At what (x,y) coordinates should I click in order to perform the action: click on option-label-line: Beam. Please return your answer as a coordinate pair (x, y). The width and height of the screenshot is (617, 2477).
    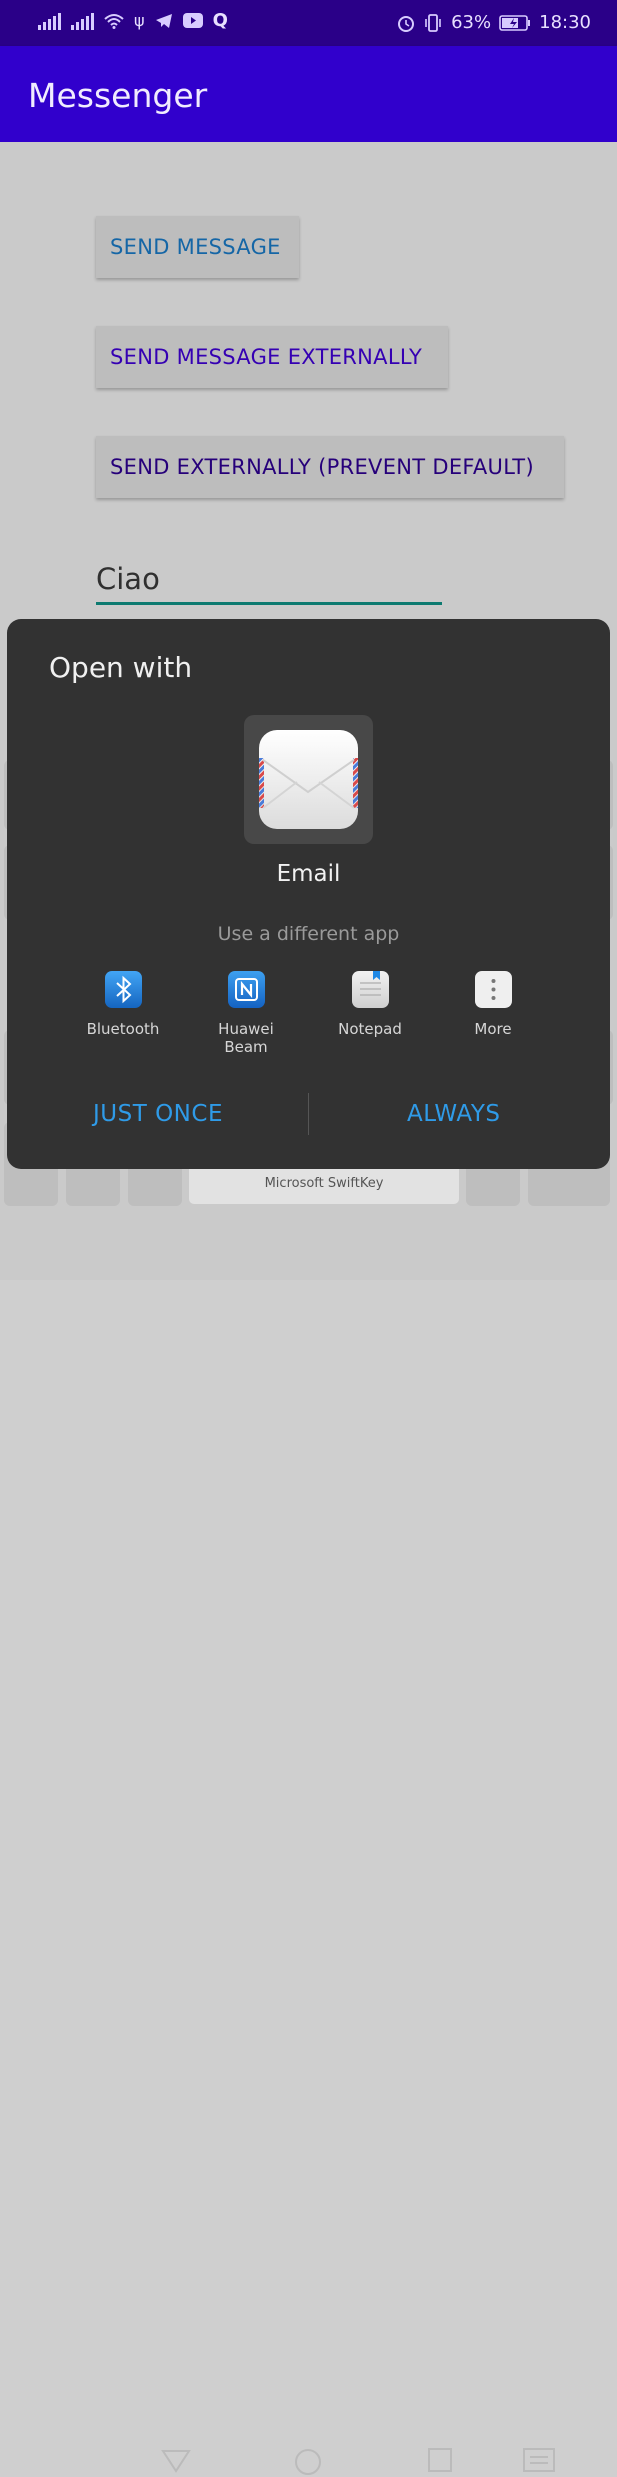
    Looking at the image, I should click on (246, 1047).